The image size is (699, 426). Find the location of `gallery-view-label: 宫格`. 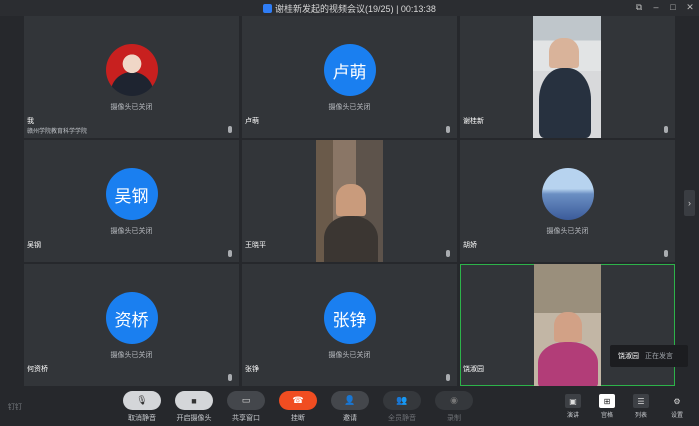

gallery-view-label: 宫格 is located at coordinates (606, 416).